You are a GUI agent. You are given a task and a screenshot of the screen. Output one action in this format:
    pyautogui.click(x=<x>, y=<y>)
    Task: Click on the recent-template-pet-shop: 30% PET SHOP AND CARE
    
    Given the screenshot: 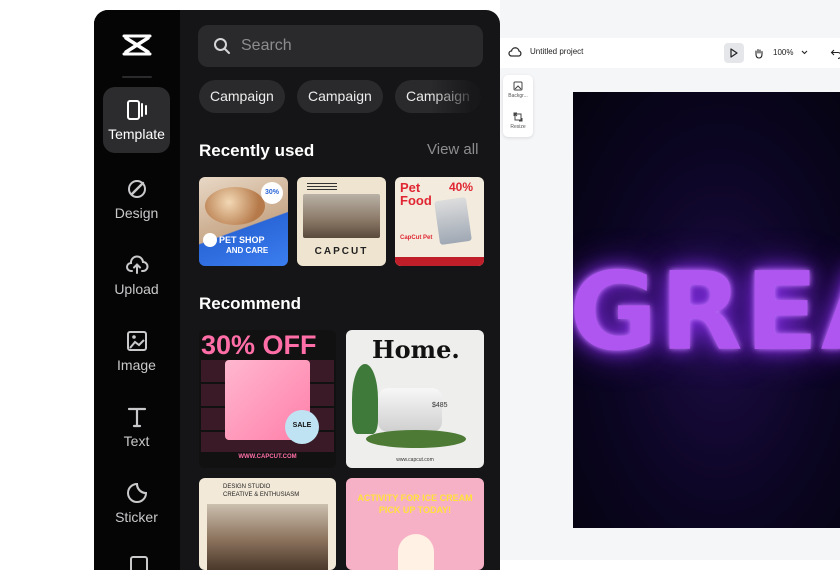 What is the action you would take?
    pyautogui.click(x=243, y=221)
    